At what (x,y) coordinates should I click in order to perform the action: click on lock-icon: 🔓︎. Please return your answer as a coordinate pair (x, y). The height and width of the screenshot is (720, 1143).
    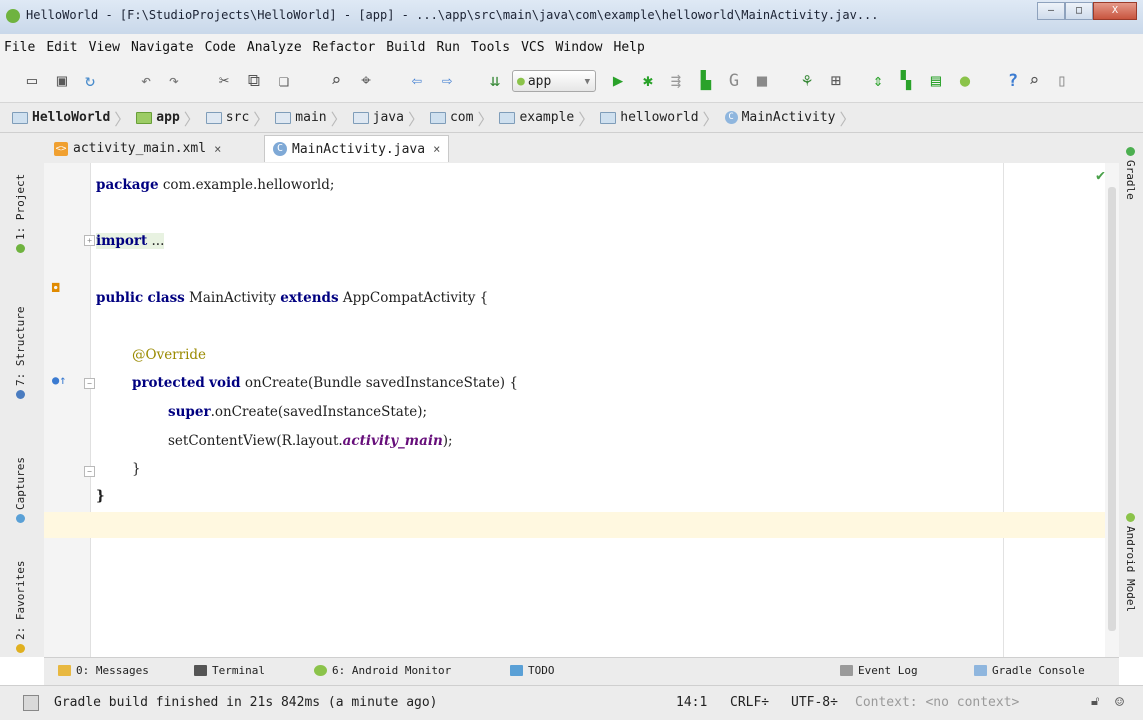
    Looking at the image, I should click on (1095, 701).